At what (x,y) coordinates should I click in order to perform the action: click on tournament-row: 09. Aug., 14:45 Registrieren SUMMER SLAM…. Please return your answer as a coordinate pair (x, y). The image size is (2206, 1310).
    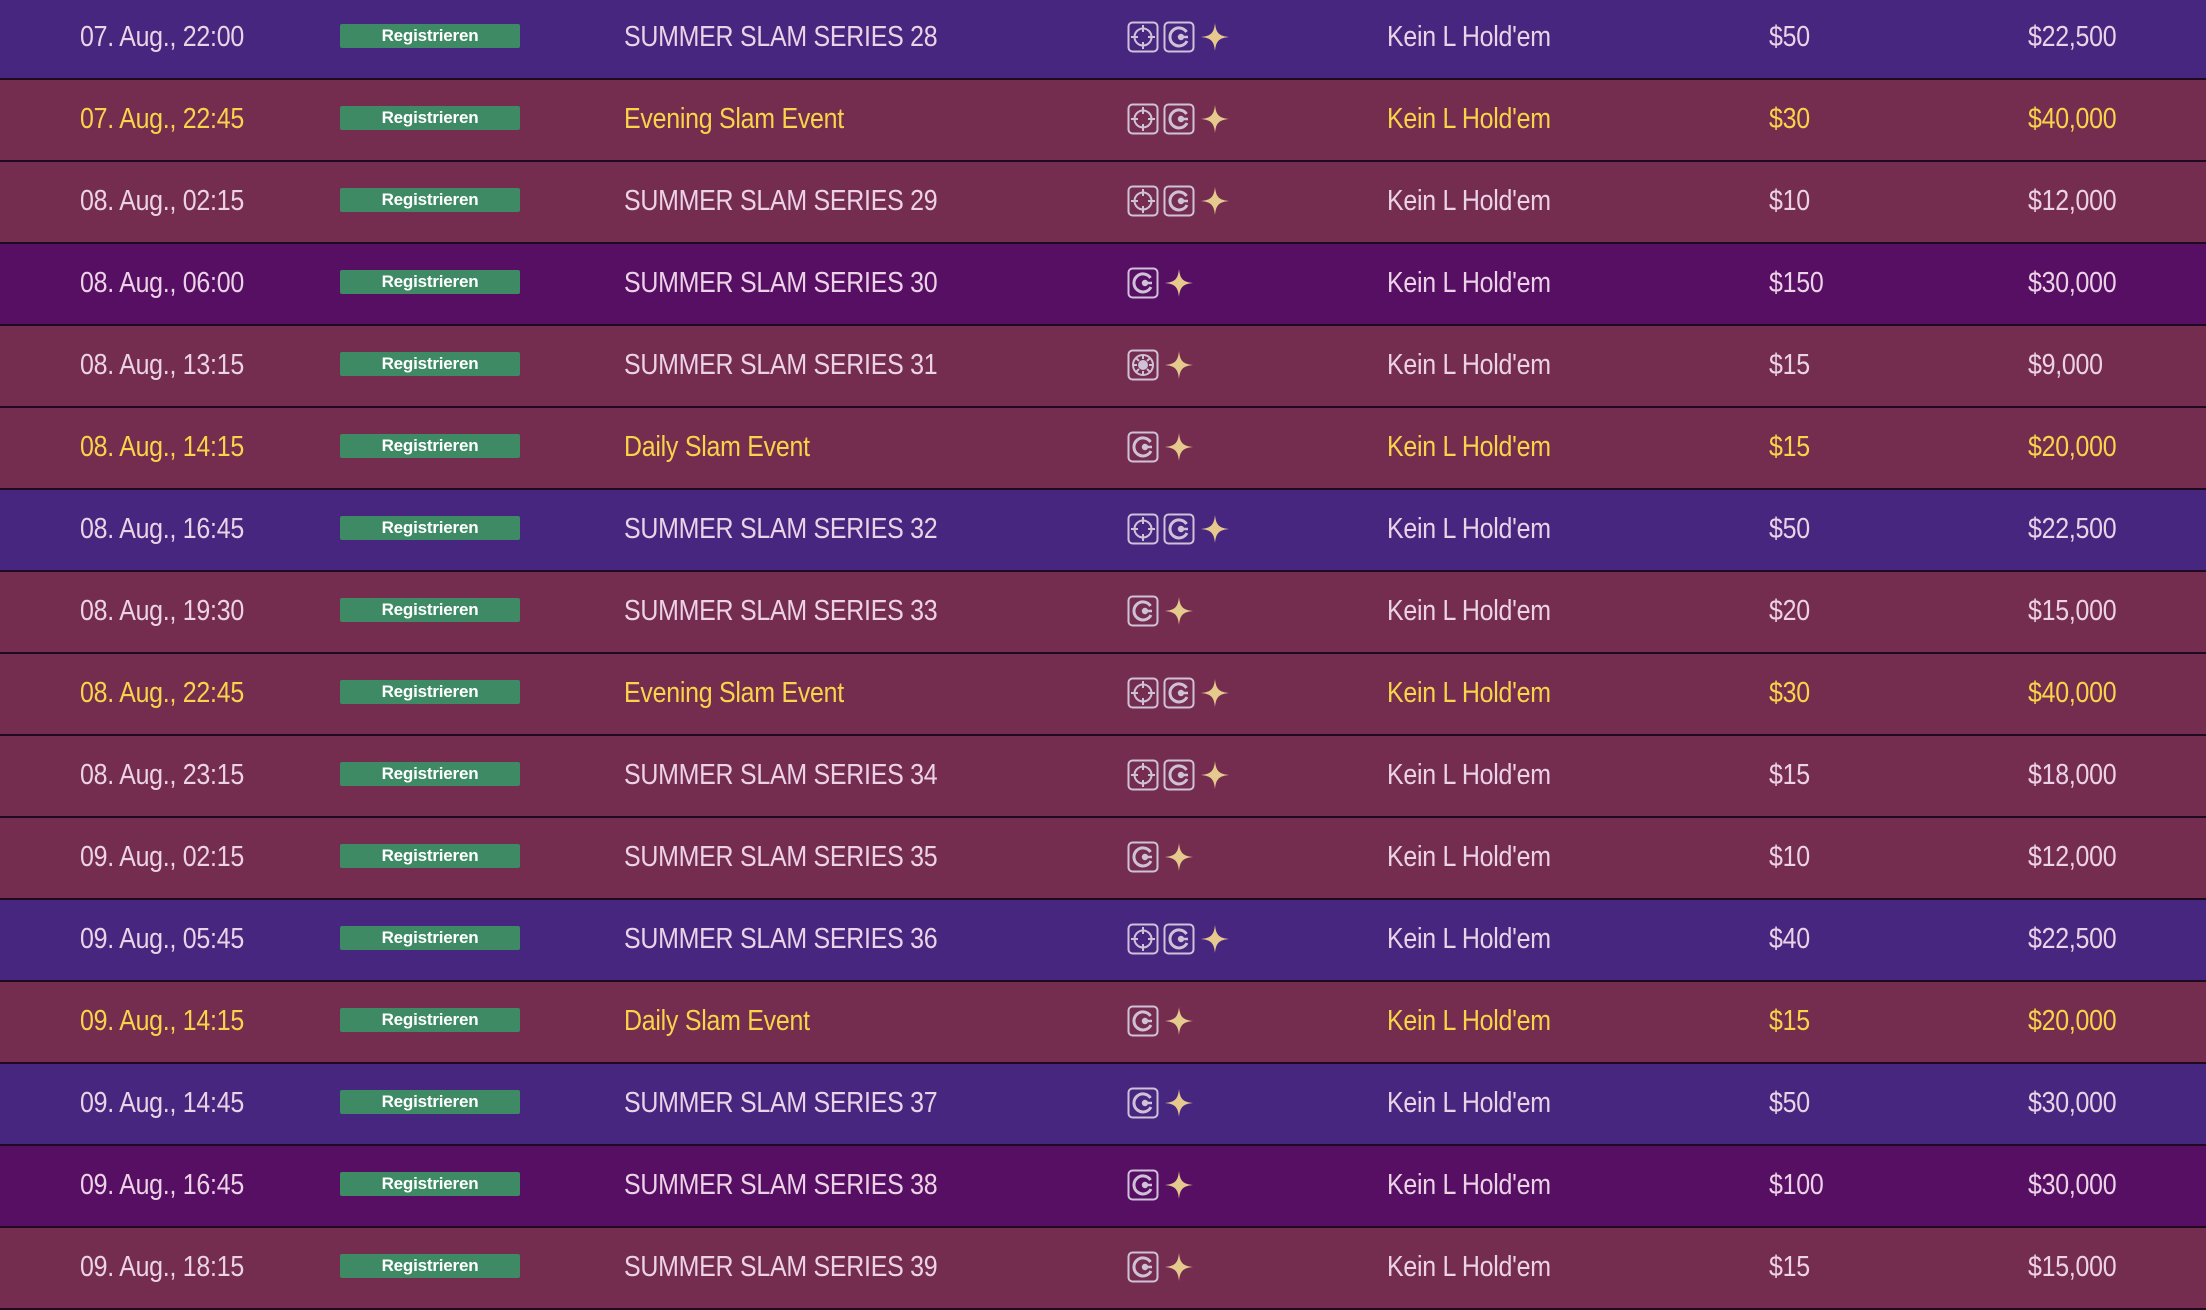
    Looking at the image, I should click on (1103, 1105).